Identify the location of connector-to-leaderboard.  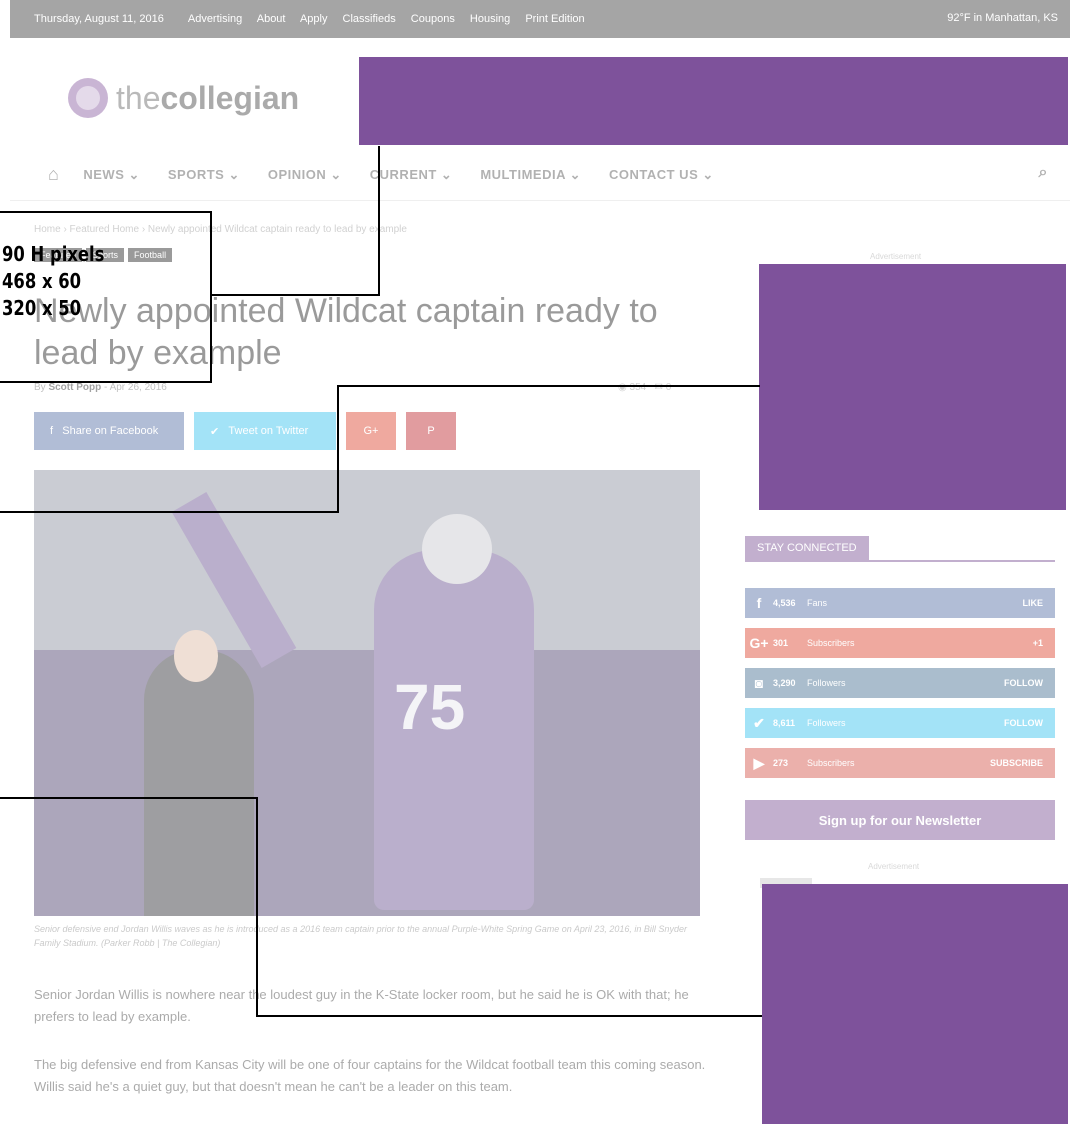
(295, 221).